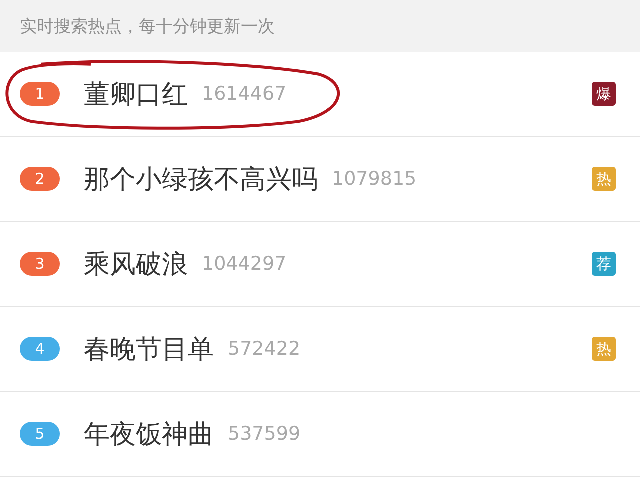 Image resolution: width=640 pixels, height=483 pixels. What do you see at coordinates (40, 349) in the screenshot?
I see `rank-badge: 4` at bounding box center [40, 349].